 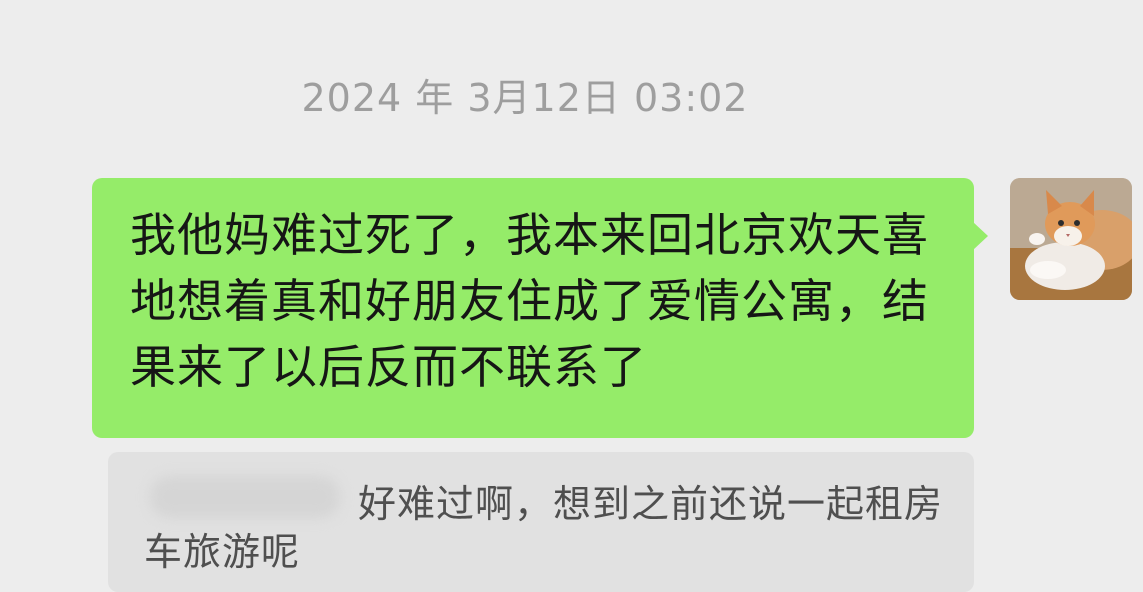 I want to click on message-timestamp: 2024 年 3月12日 03:02, so click(x=525, y=98).